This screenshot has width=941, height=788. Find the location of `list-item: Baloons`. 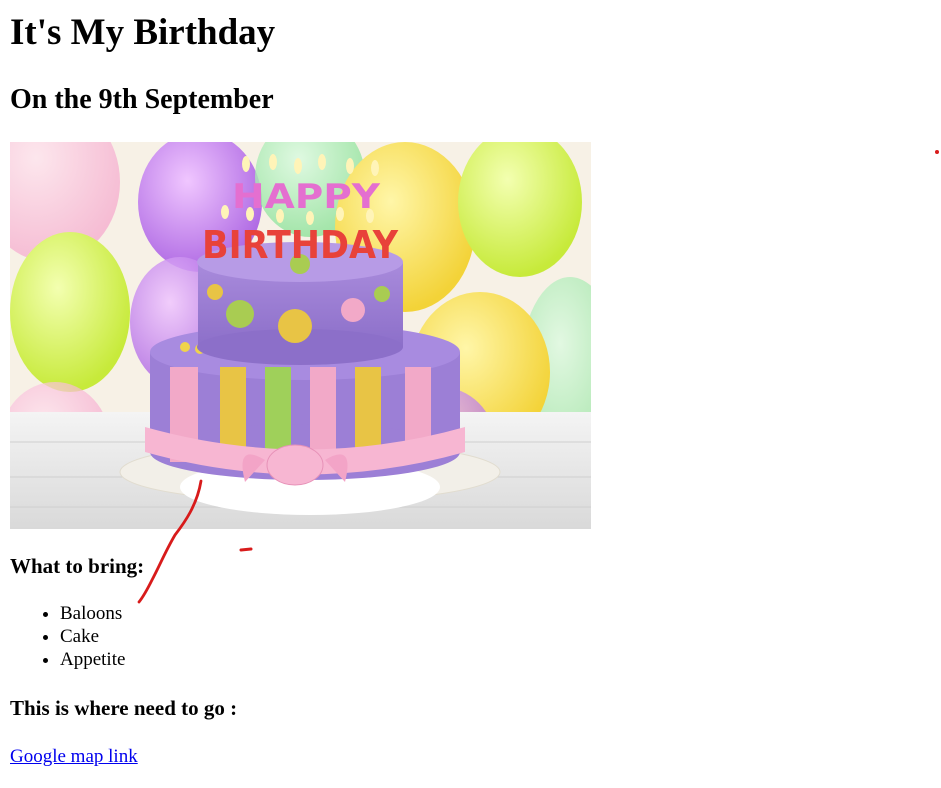

list-item: Baloons is located at coordinates (92, 613).